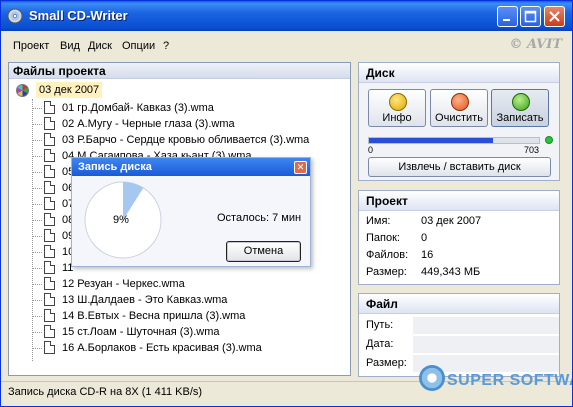 This screenshot has width=573, height=407. Describe the element at coordinates (148, 124) in the screenshot. I see `track-name: 02 А.Мугу - Черные глаза (3).wma` at that location.